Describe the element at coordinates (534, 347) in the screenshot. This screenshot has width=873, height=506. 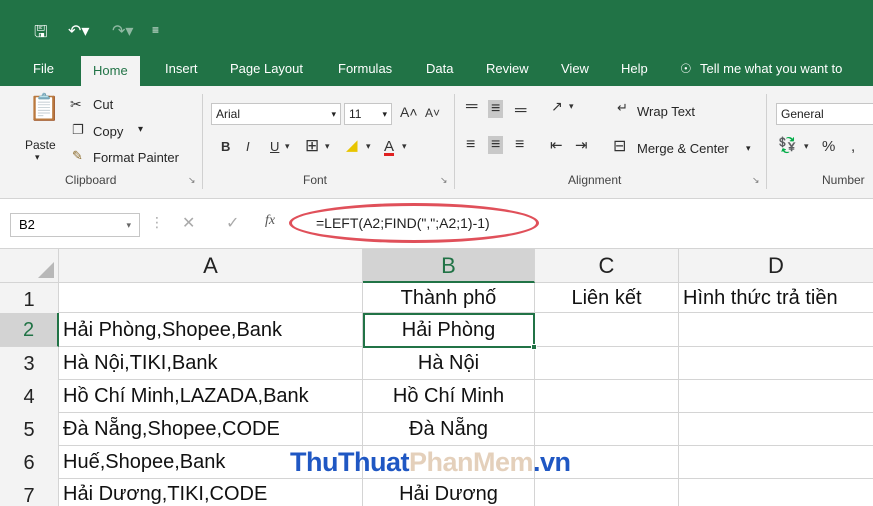
I see `fill-handle` at that location.